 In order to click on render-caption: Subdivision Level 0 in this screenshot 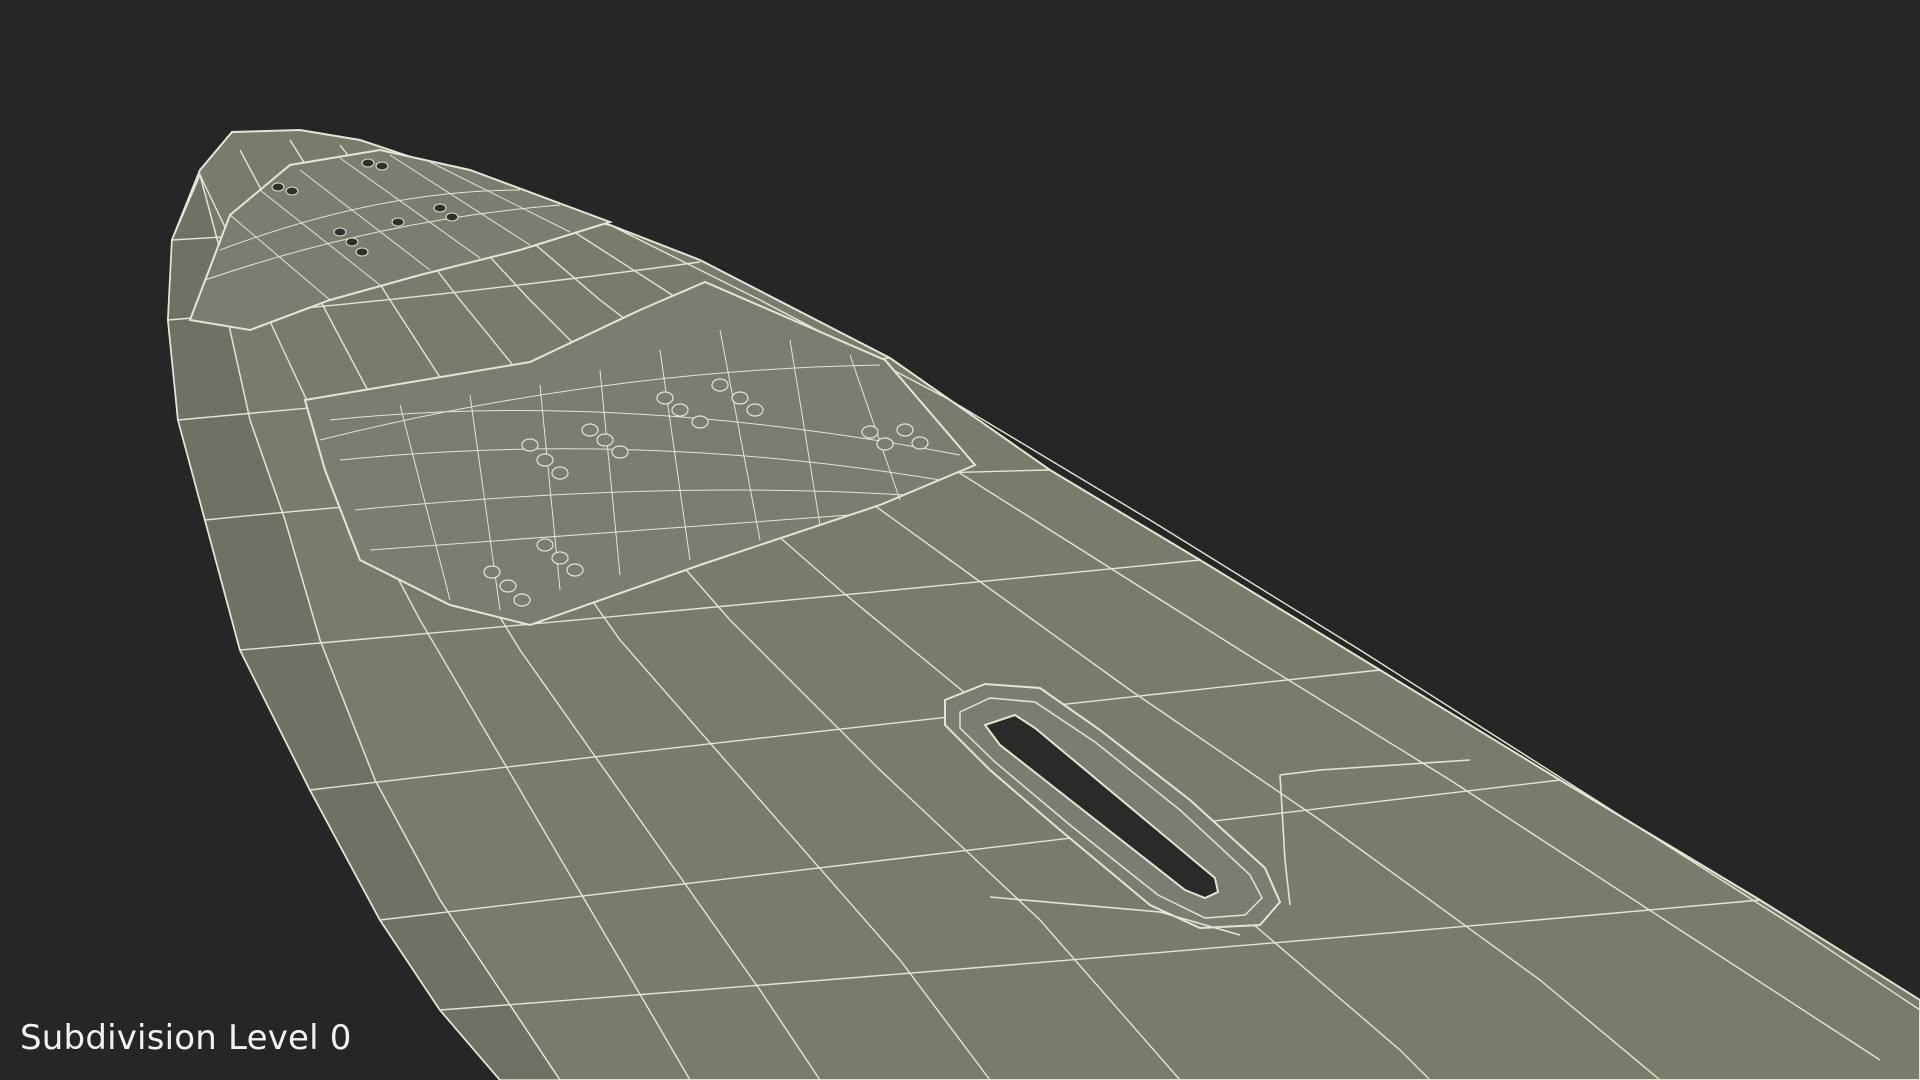, I will do `click(186, 1038)`.